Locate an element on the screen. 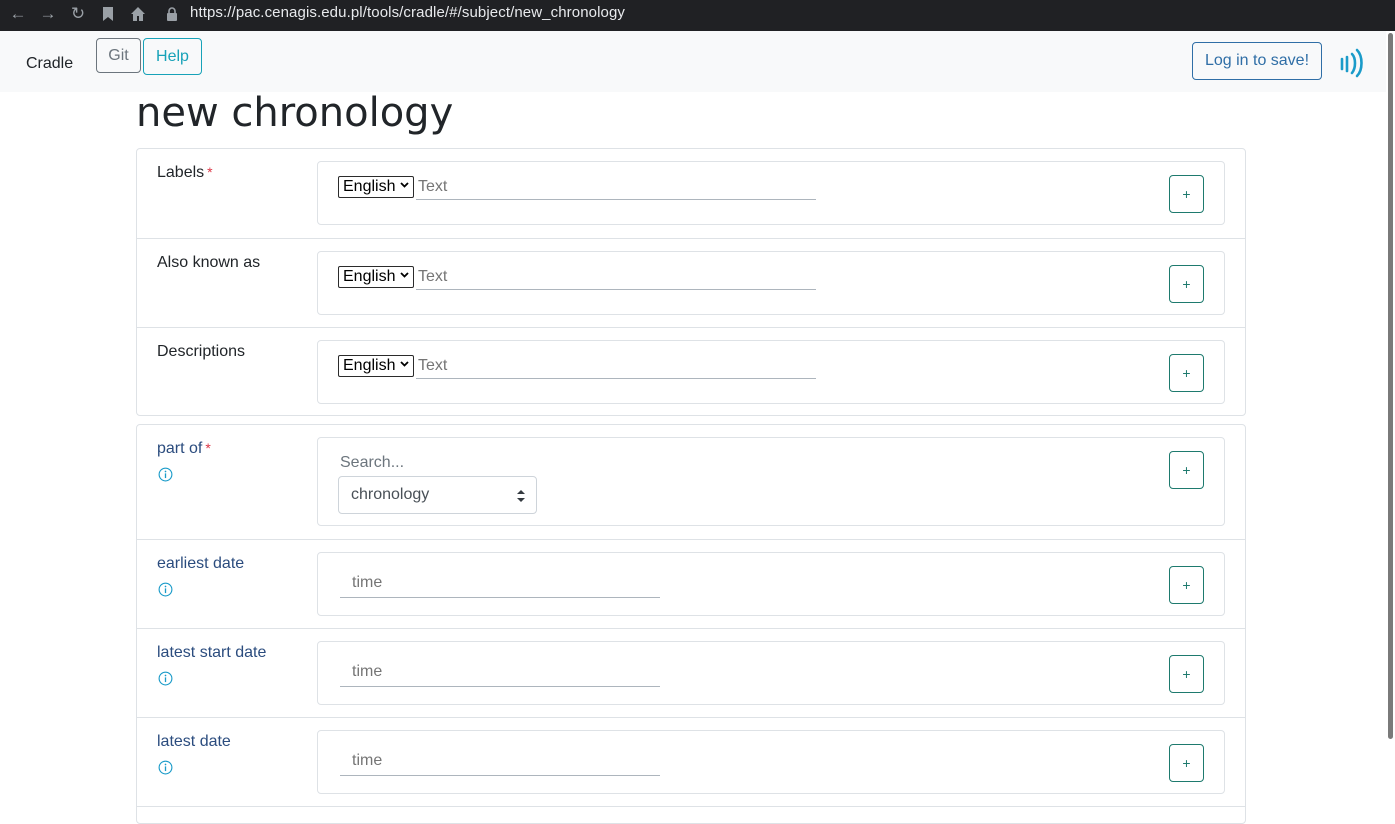 The height and width of the screenshot is (824, 1395). latest-start-date-input is located at coordinates (500, 672).